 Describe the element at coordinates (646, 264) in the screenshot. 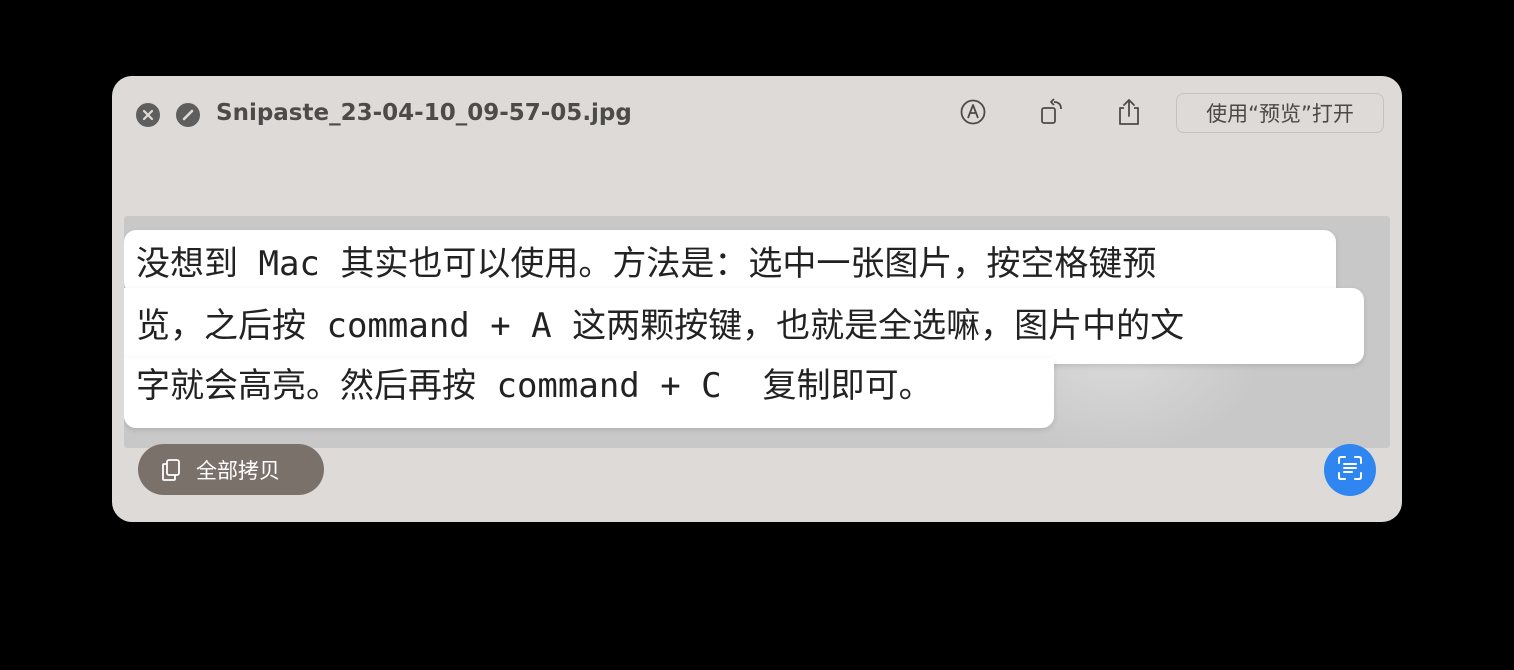

I see `ocr-text-line: 没想到 Mac 其实也可以使用。方法是：选中一张图片，按空格键预` at that location.